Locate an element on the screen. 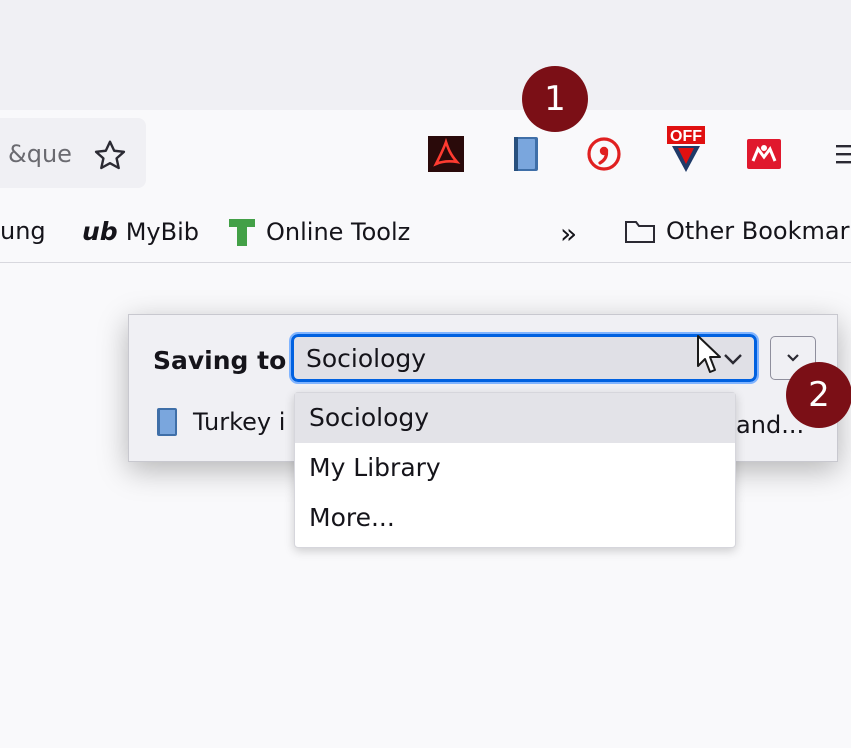 The height and width of the screenshot is (748, 851). bookmark-star-icon is located at coordinates (110, 156).